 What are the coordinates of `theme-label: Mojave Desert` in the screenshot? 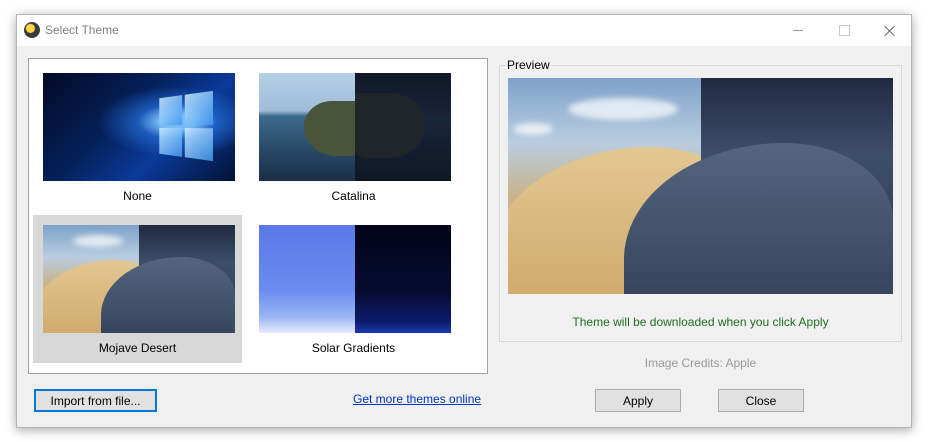 It's located at (137, 348).